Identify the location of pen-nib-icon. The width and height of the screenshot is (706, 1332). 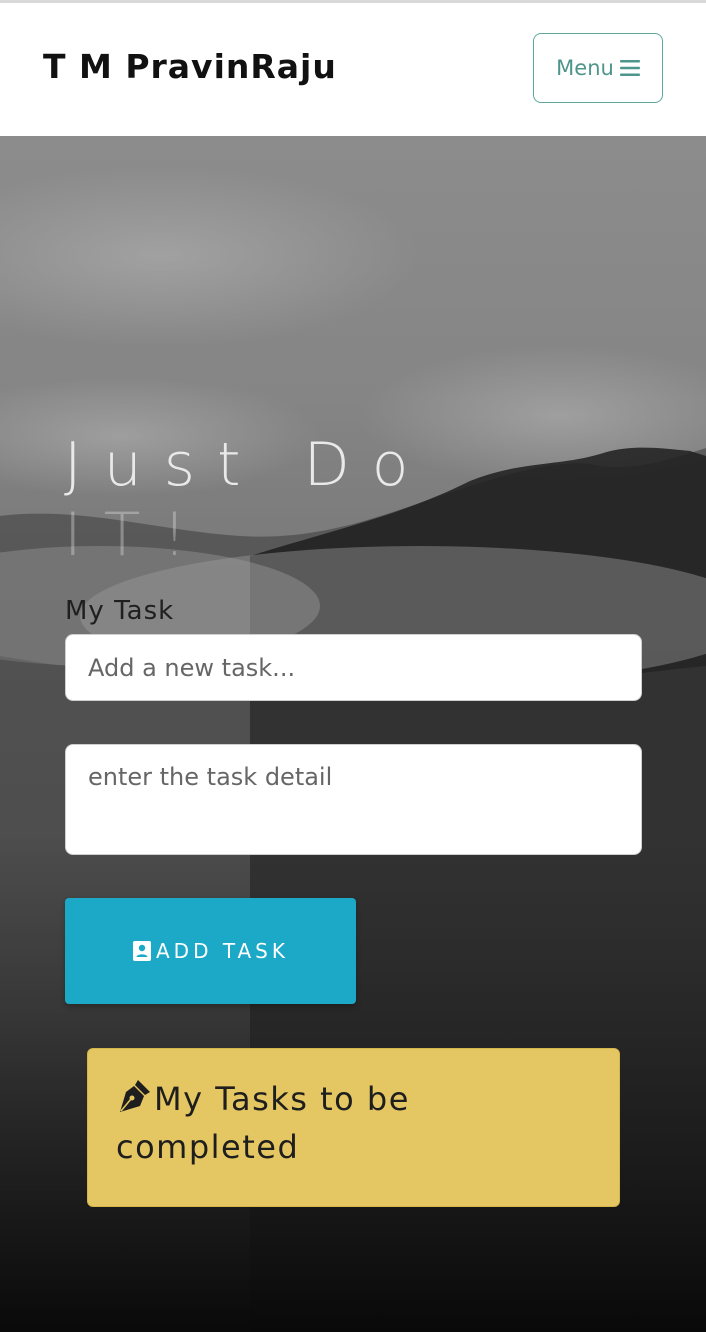
(134, 1101).